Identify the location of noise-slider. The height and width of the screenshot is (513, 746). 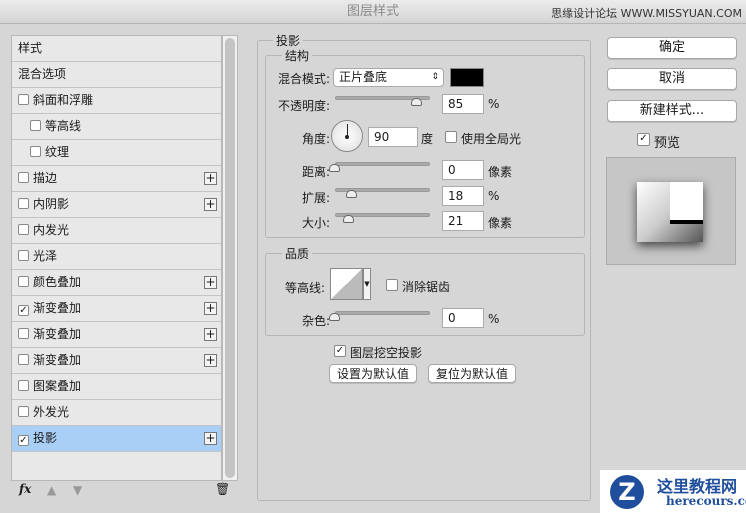
(382, 313).